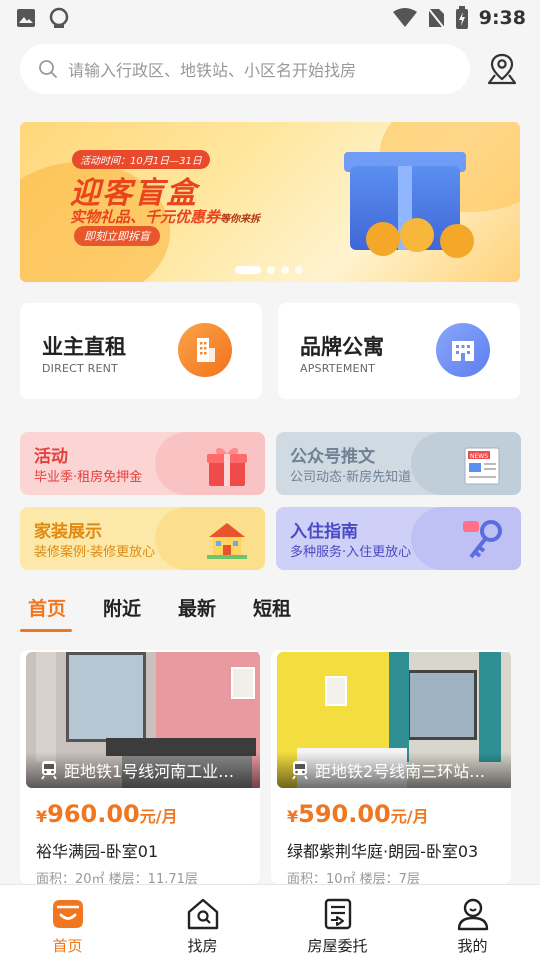 This screenshot has width=540, height=960. What do you see at coordinates (337, 946) in the screenshot?
I see `nav-label: 房屋委托` at bounding box center [337, 946].